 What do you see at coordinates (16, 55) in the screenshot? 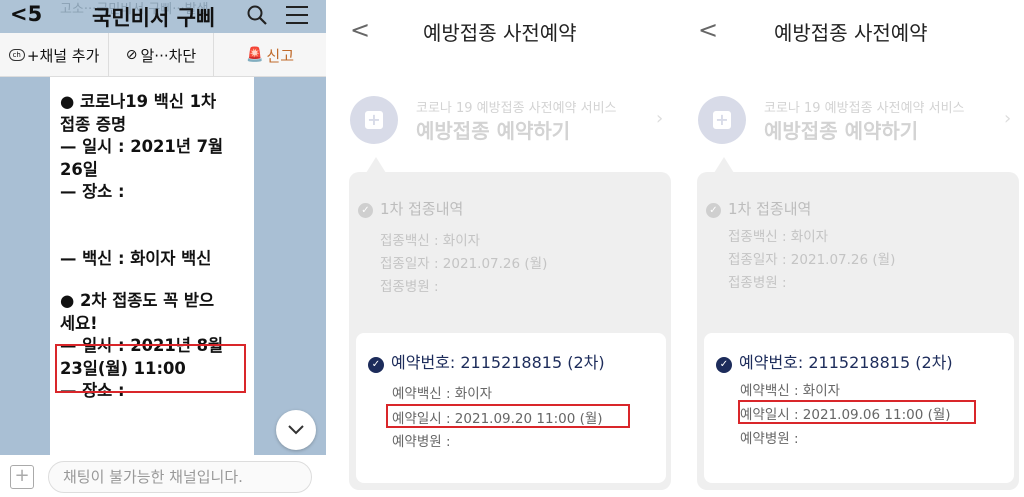
I see `channel-chip-icon: ch` at bounding box center [16, 55].